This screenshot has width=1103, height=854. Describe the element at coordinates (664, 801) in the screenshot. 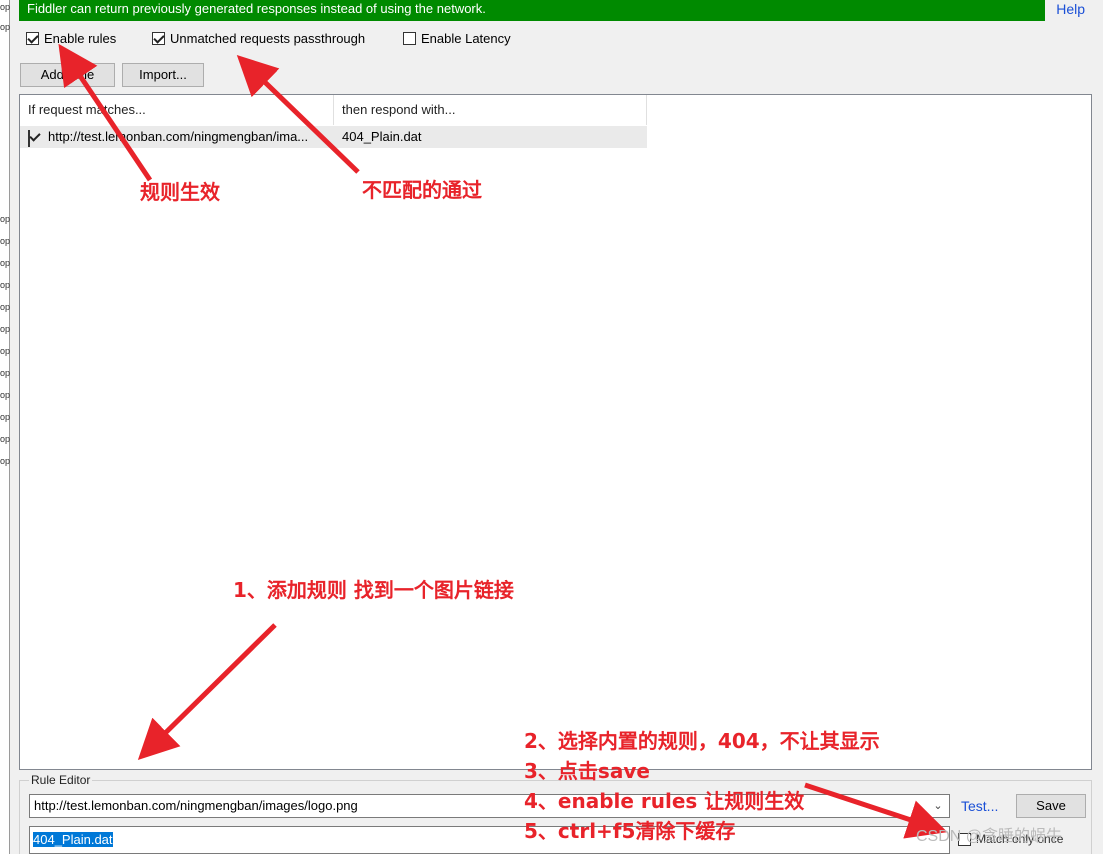

I see `annotation-step4: 4、enable rules 让规则生效` at that location.